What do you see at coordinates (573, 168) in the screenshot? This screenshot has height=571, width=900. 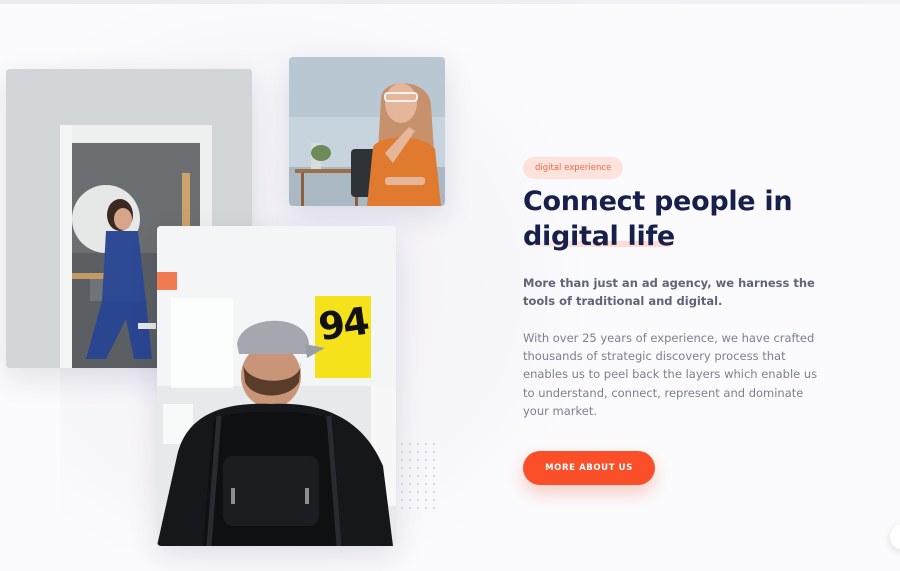 I see `section-tag: digital experience` at bounding box center [573, 168].